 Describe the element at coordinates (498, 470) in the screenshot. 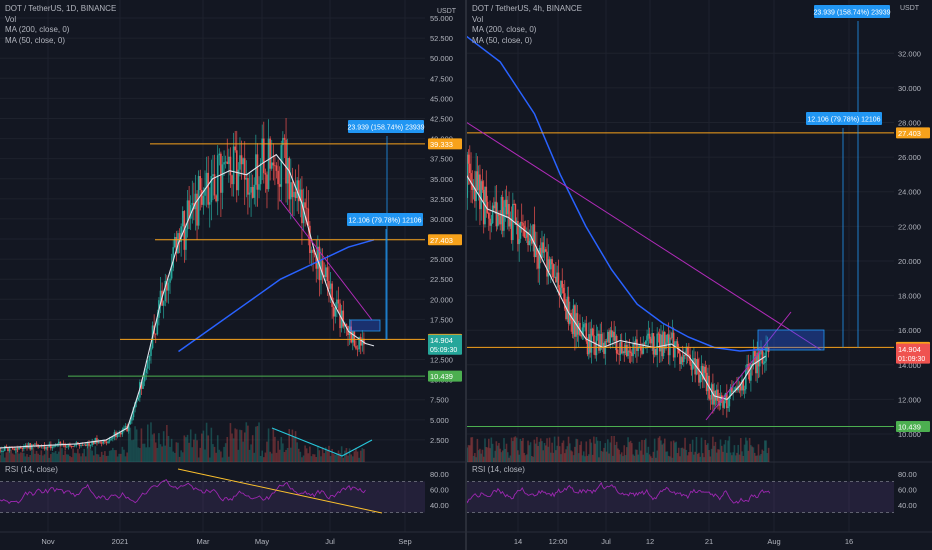

I see `right-rsi-label: RSI (14, close)` at that location.